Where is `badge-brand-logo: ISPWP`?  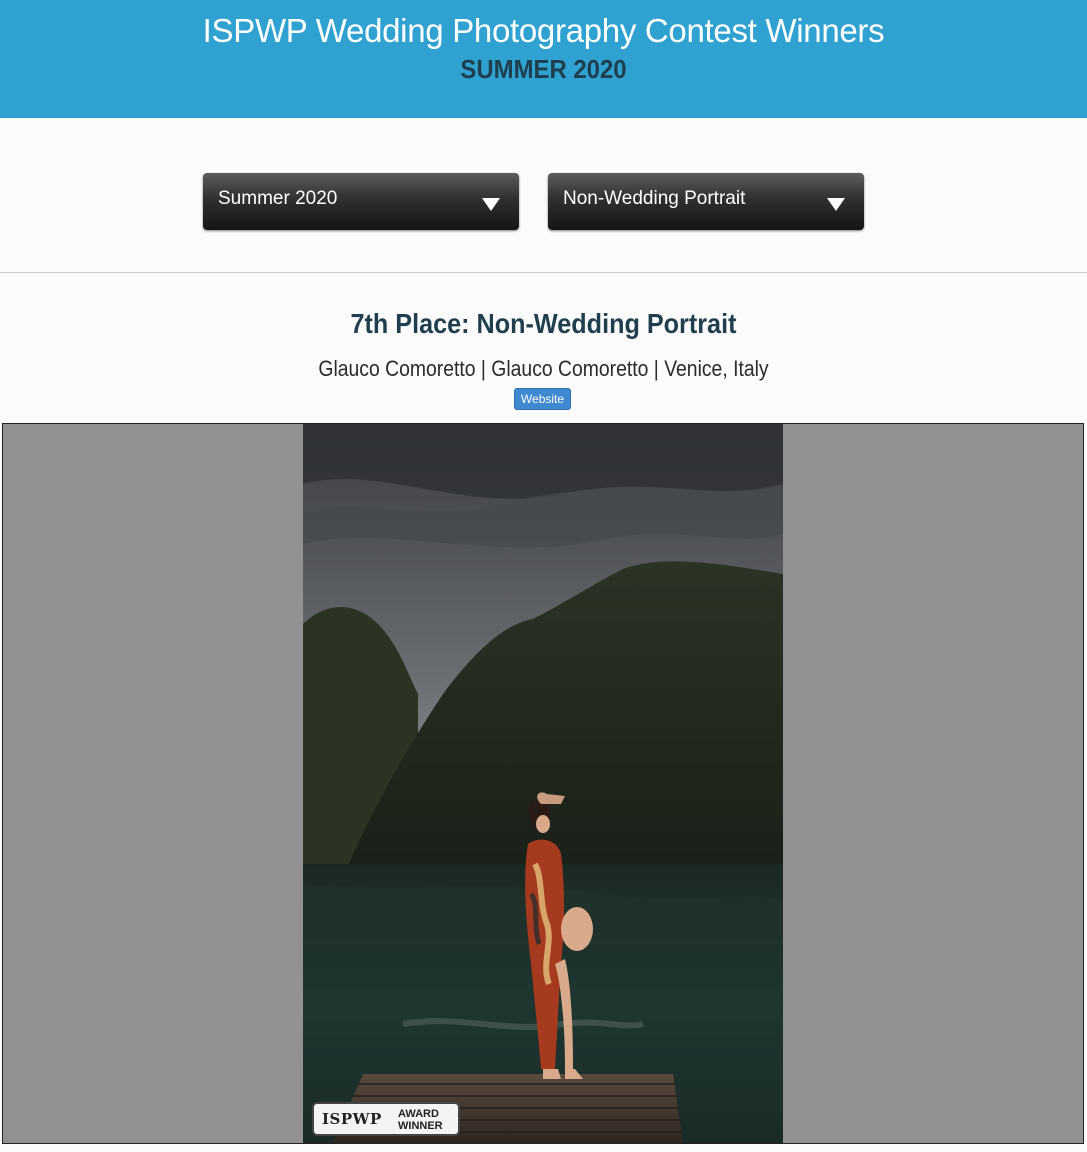
badge-brand-logo: ISPWP is located at coordinates (352, 1119).